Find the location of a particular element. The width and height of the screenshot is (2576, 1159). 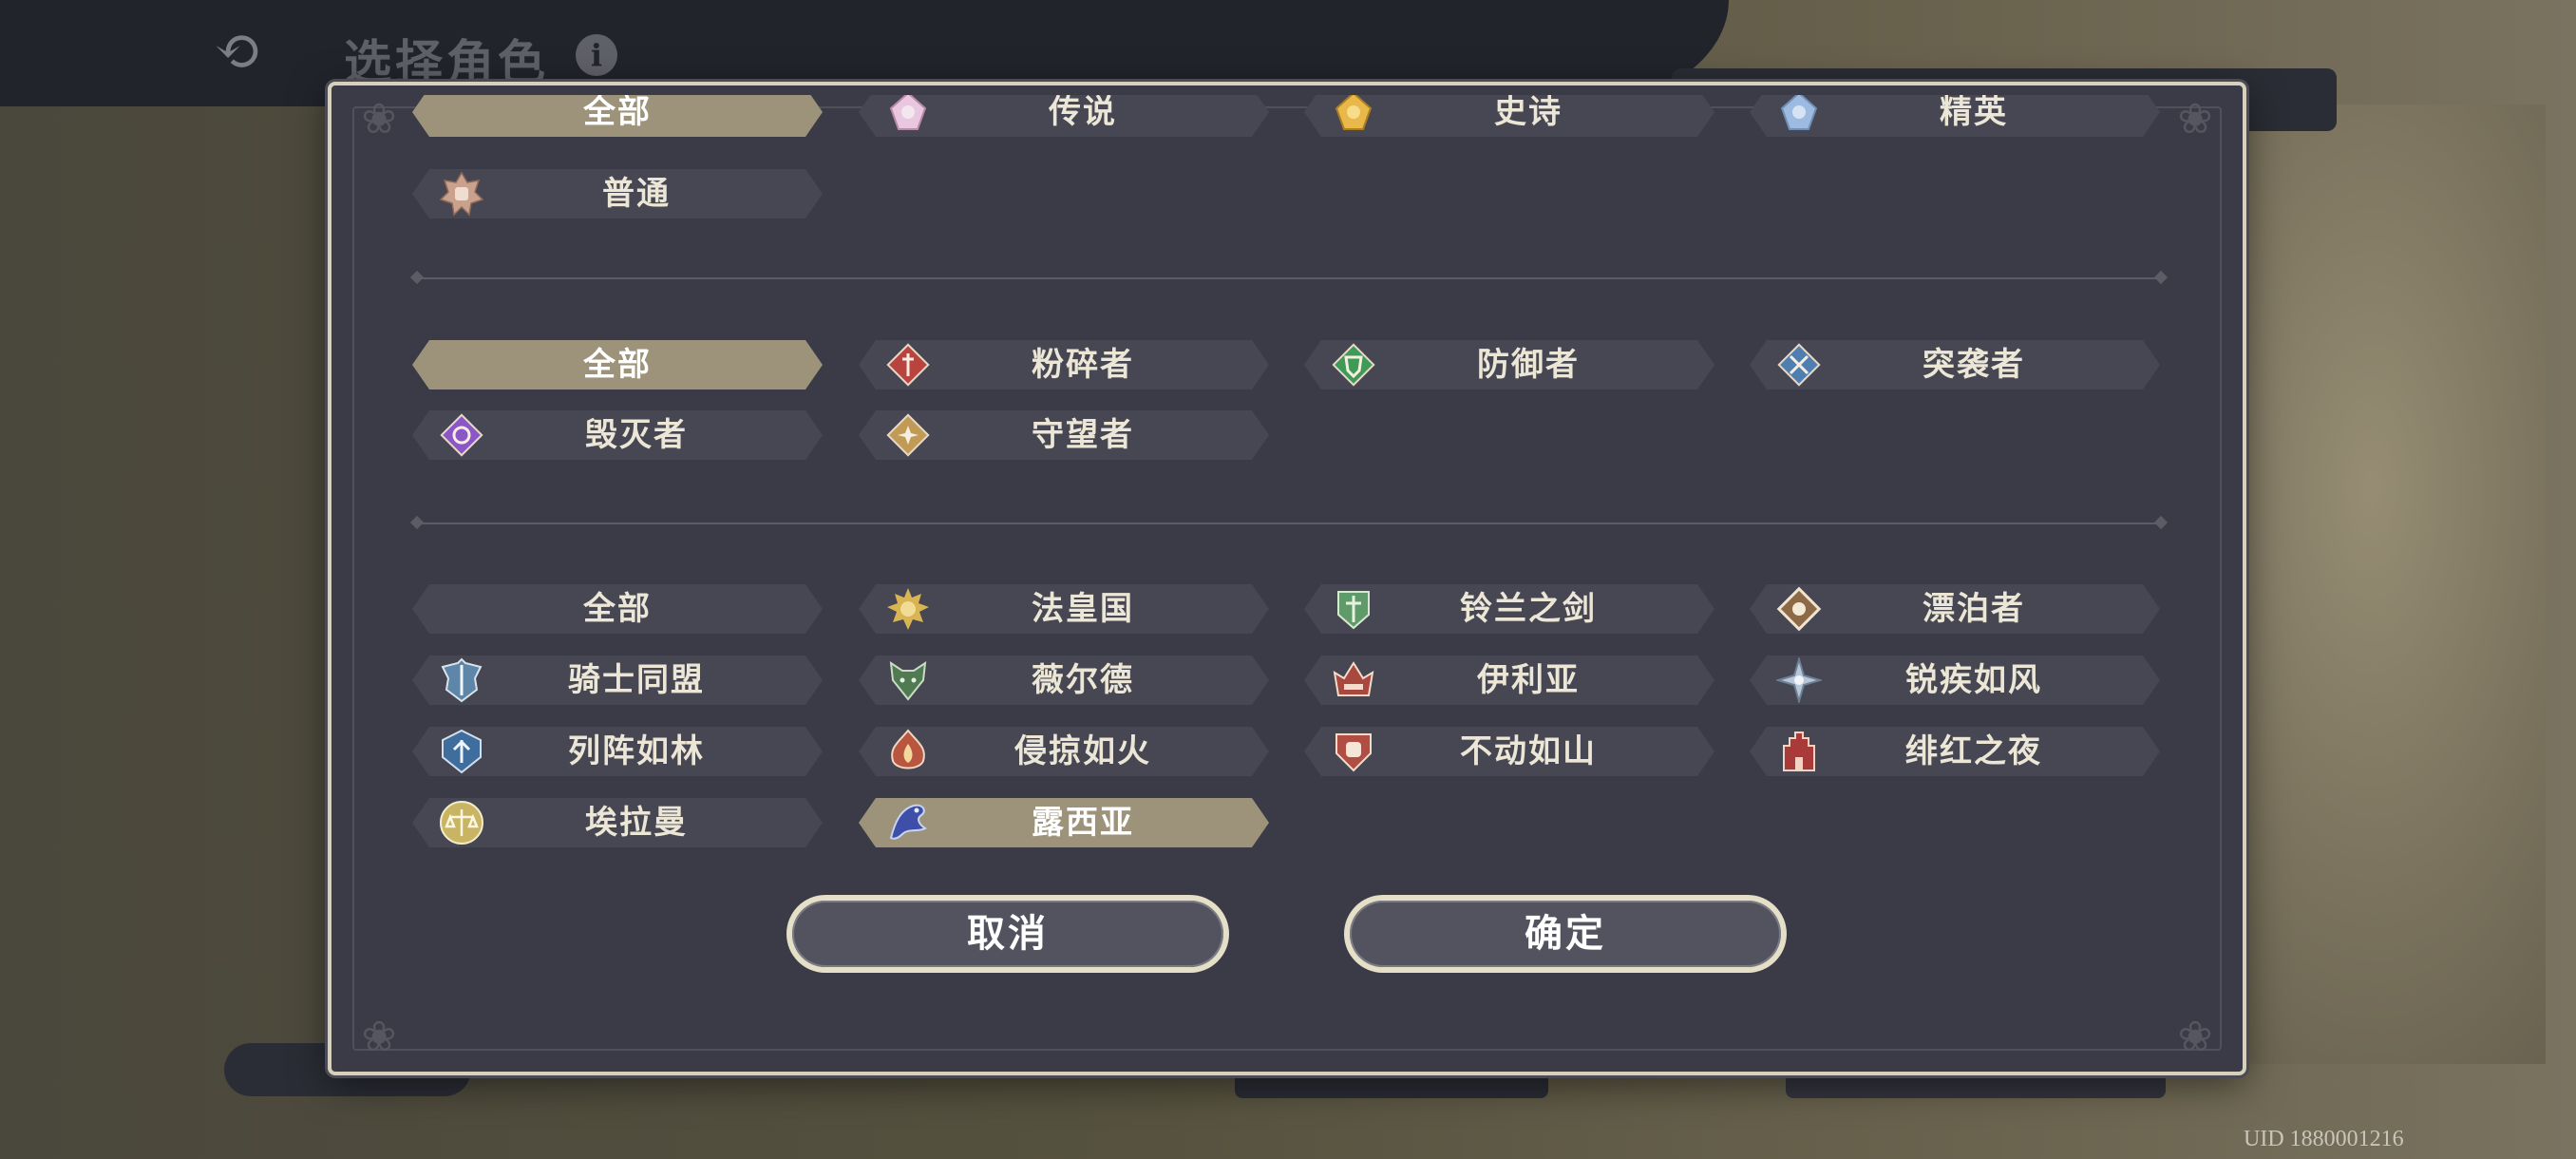

cancel-button-label: 取消 is located at coordinates (1008, 933).